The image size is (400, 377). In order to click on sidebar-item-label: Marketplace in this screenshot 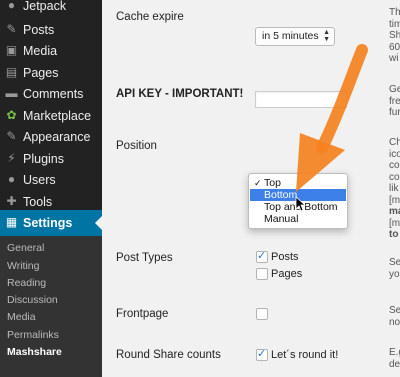, I will do `click(57, 116)`.